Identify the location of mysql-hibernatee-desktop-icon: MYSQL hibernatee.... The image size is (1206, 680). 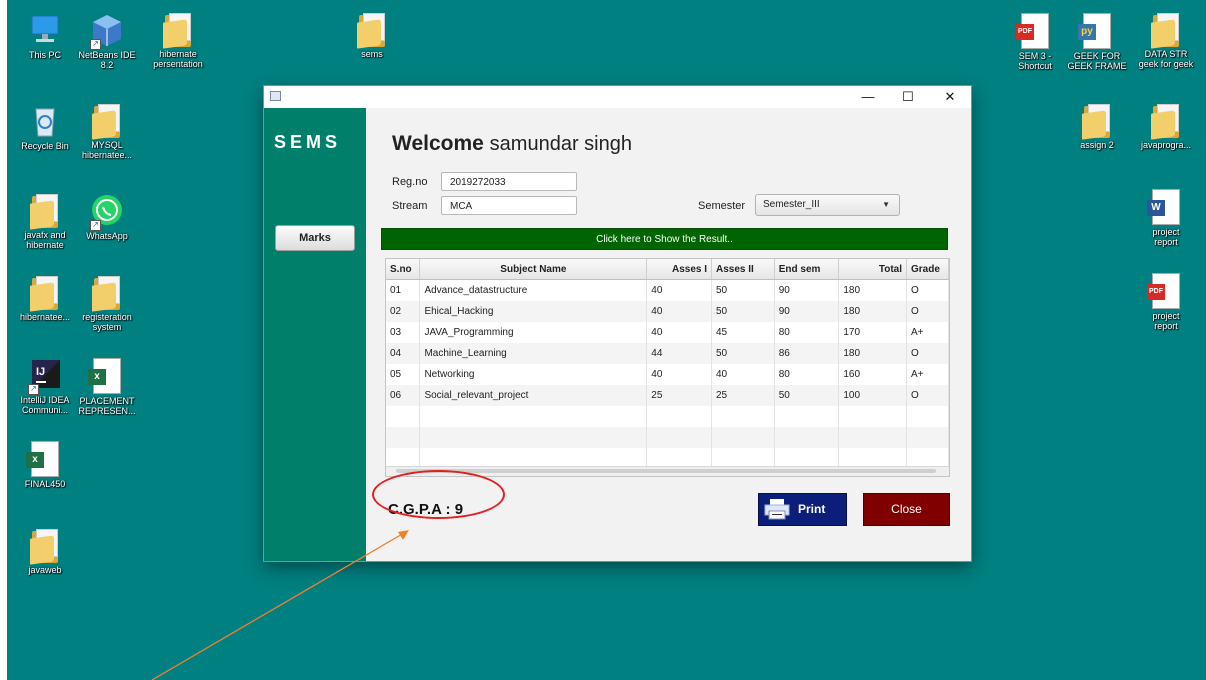
(107, 131).